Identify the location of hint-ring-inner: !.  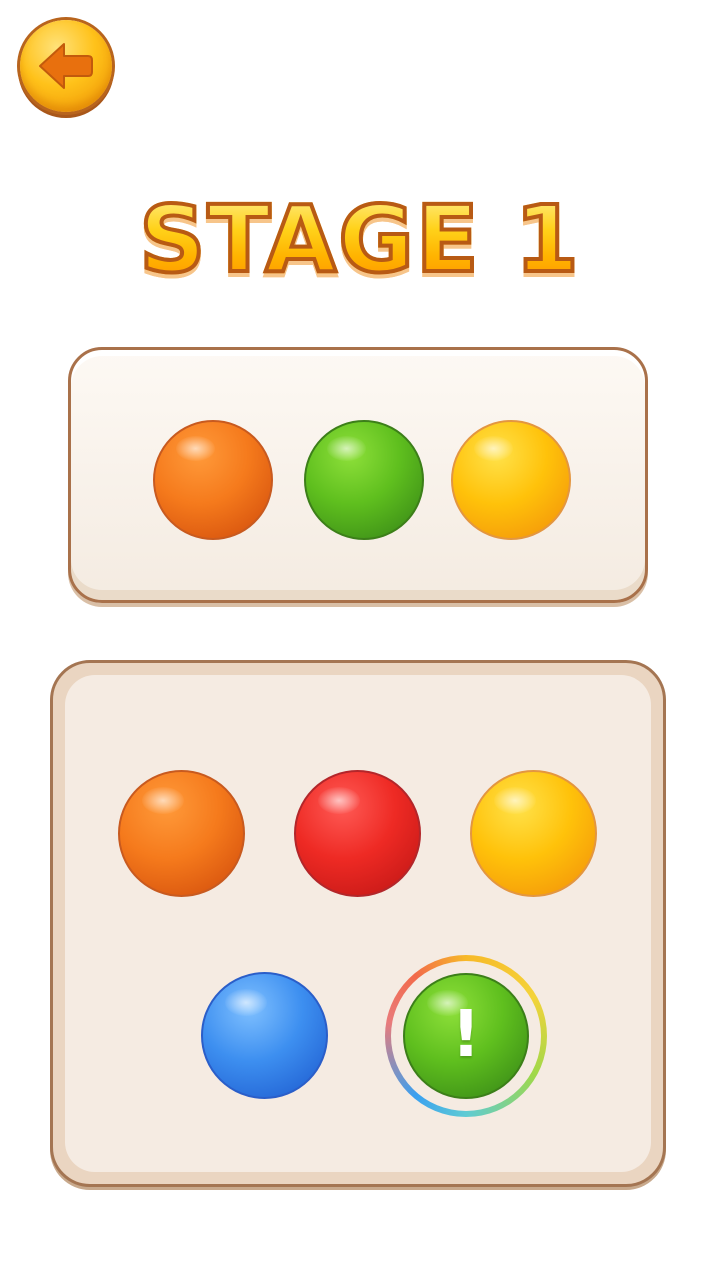
(466, 1036).